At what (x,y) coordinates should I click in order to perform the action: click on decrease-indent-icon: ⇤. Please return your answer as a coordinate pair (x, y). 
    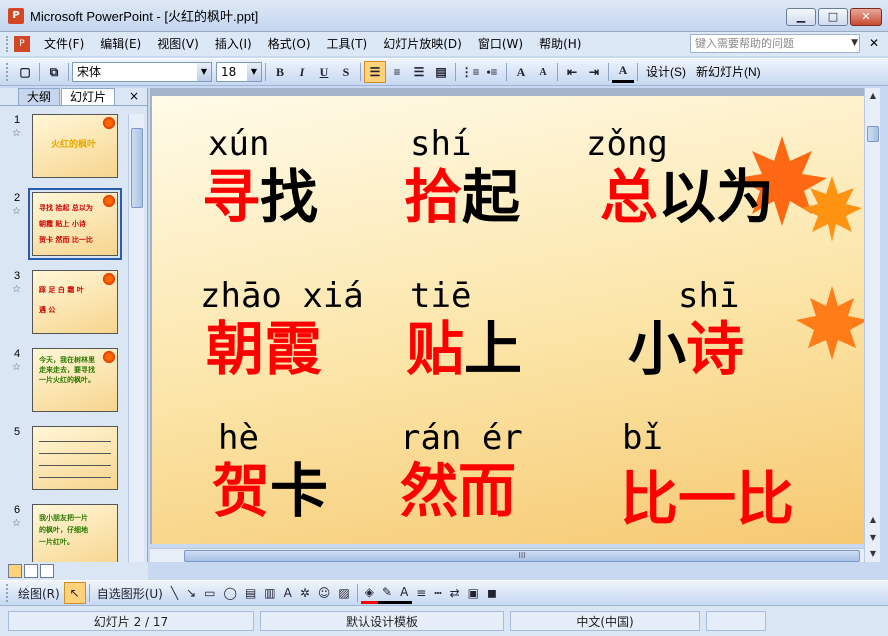
    Looking at the image, I should click on (572, 72).